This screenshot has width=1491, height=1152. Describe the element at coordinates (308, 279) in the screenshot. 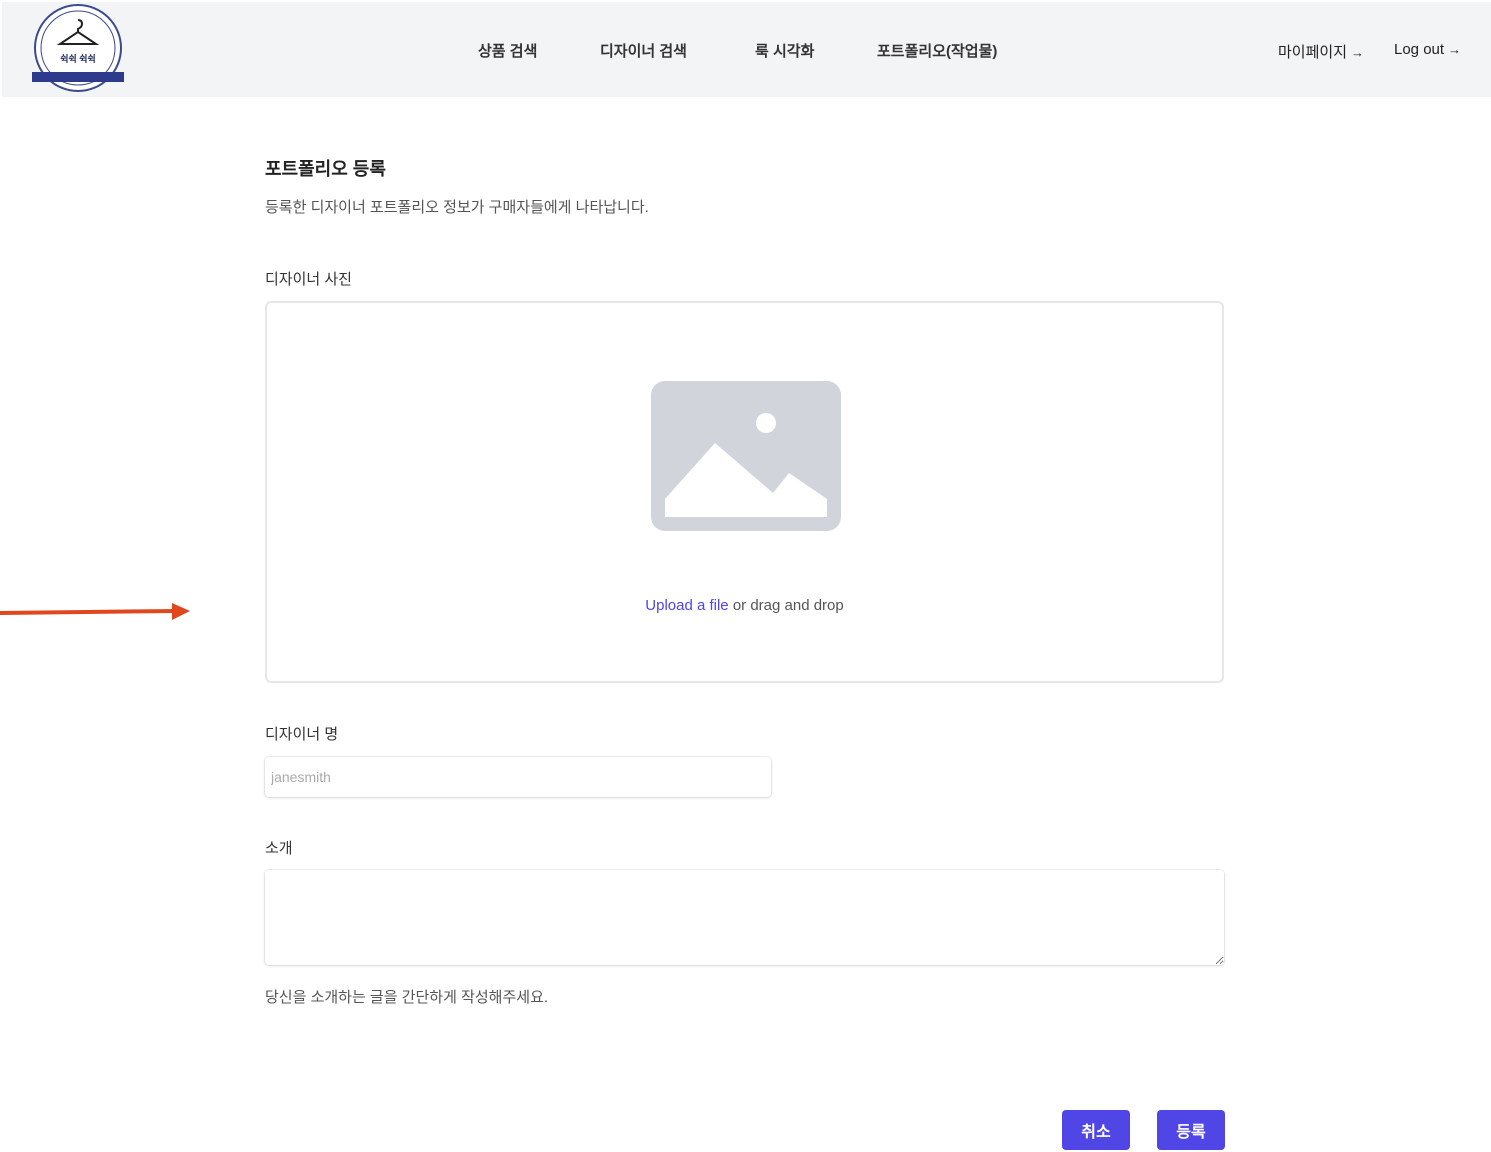

I see `photo-label: 디자이너 사진` at that location.